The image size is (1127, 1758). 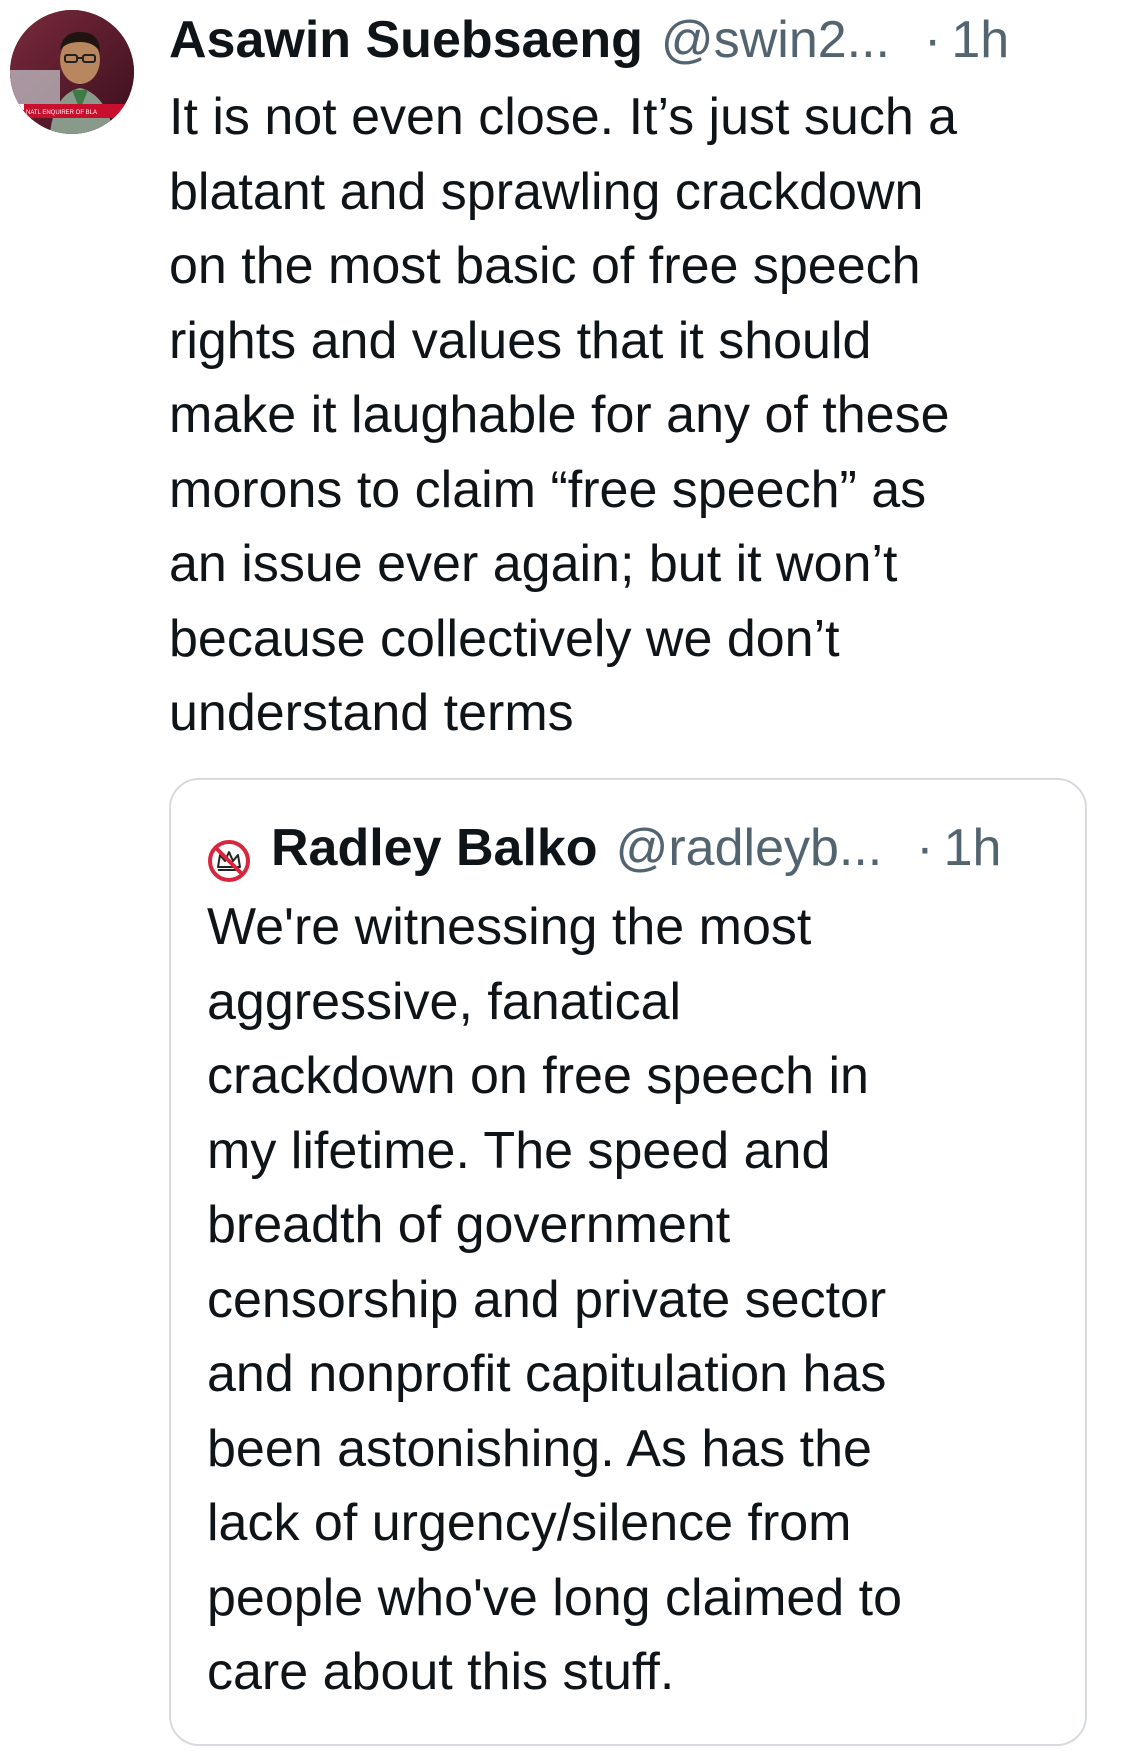 I want to click on avatar-caption: NATL ENQUIRER OF BLA, so click(x=61, y=113).